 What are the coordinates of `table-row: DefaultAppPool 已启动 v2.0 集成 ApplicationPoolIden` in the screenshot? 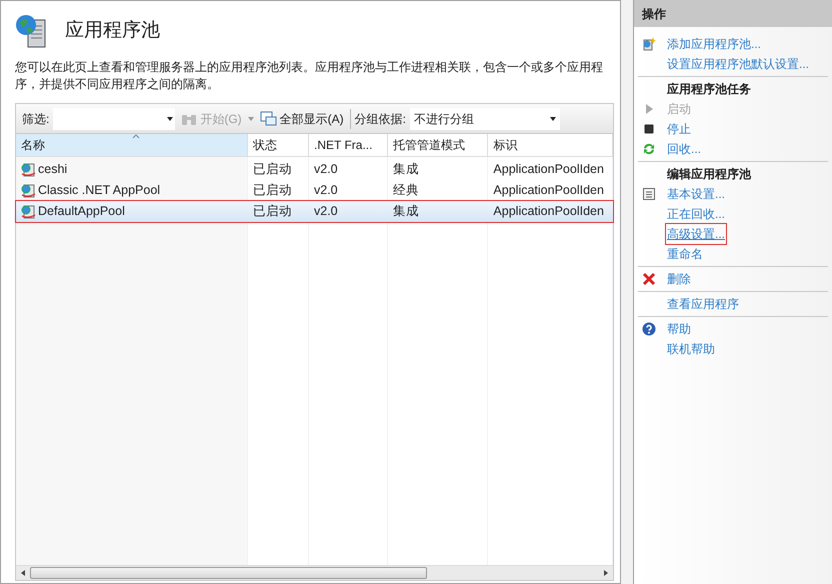 It's located at (314, 211).